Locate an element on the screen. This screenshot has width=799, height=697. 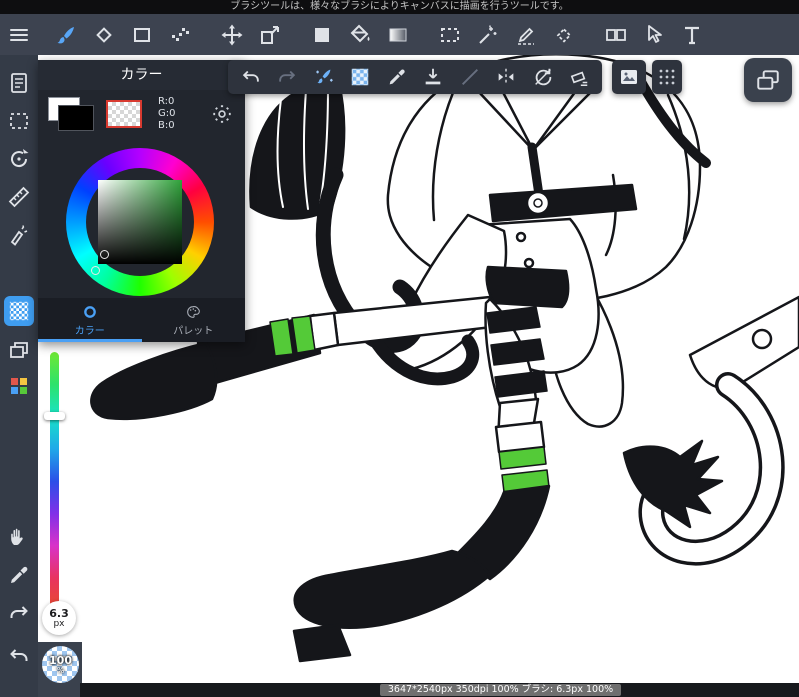
brush-opacity-badge: 100 % is located at coordinates (60, 664).